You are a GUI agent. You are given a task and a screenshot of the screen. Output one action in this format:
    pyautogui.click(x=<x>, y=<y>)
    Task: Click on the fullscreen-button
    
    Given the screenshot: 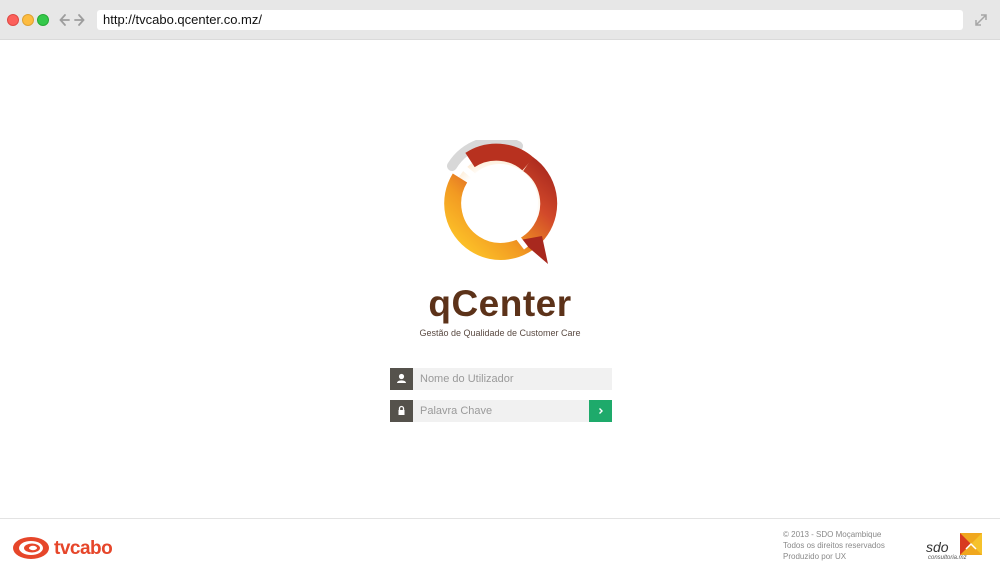 What is the action you would take?
    pyautogui.click(x=981, y=20)
    